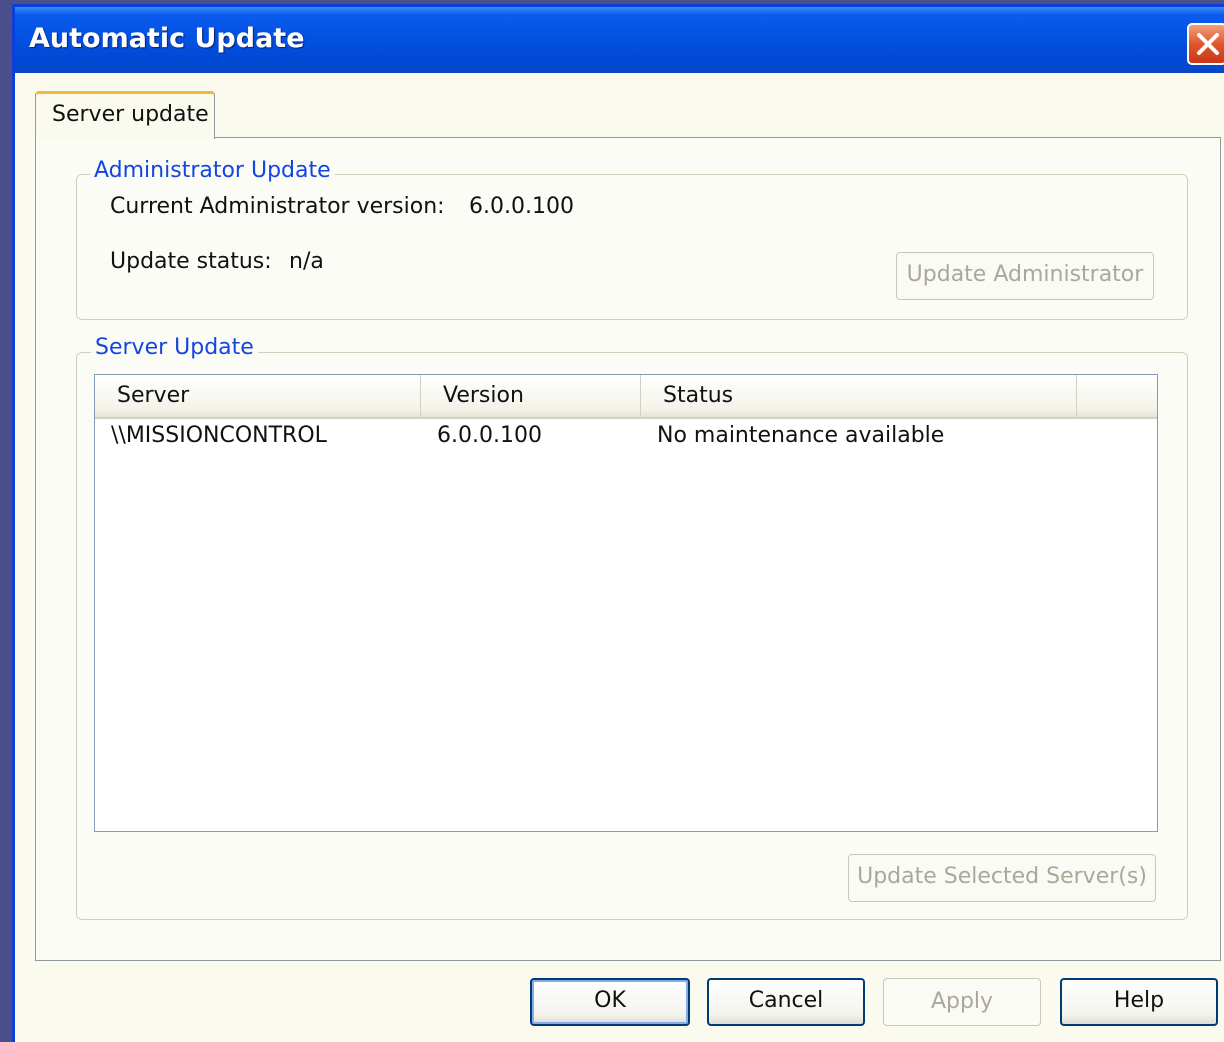 The width and height of the screenshot is (1224, 1042). Describe the element at coordinates (153, 395) in the screenshot. I see `column-header-label: Server` at that location.